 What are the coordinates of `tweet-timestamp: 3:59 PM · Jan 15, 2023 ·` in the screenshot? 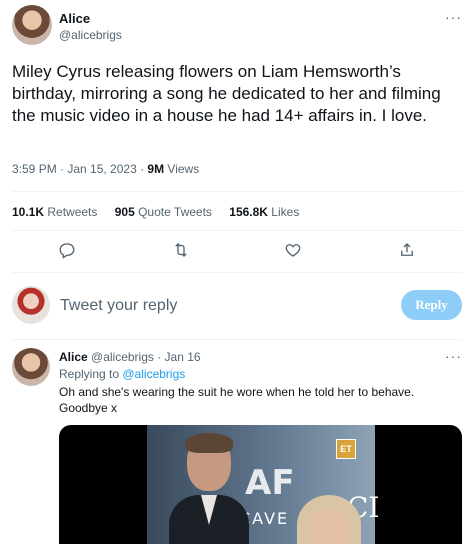 It's located at (79, 169).